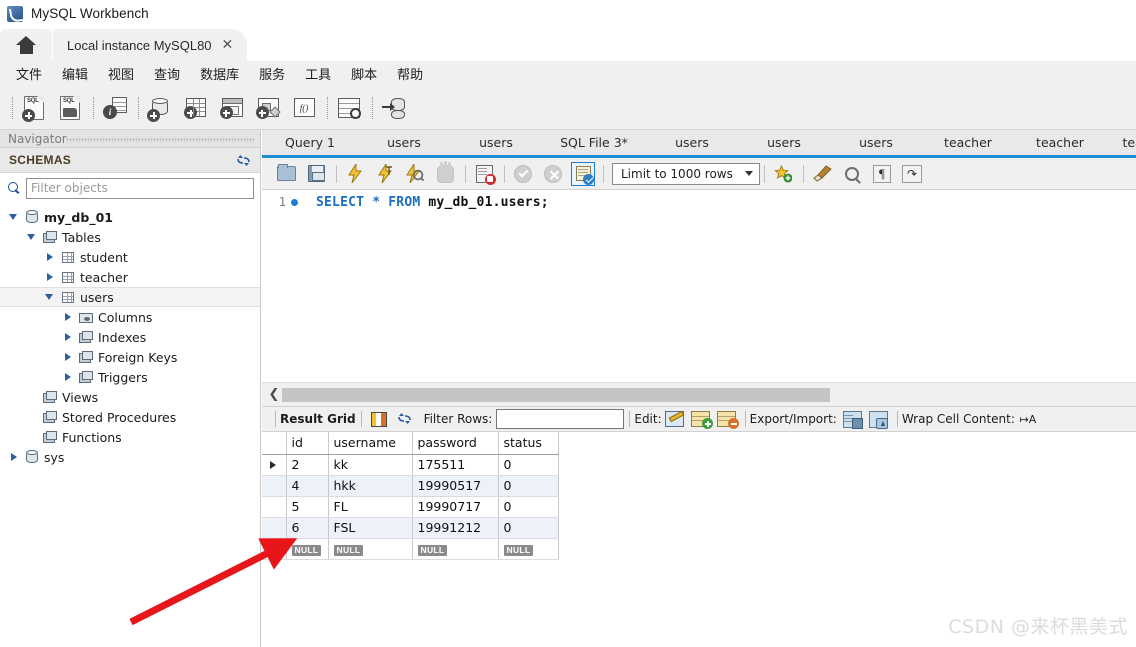  I want to click on new-sql-tab-icon: SQL, so click(34, 108).